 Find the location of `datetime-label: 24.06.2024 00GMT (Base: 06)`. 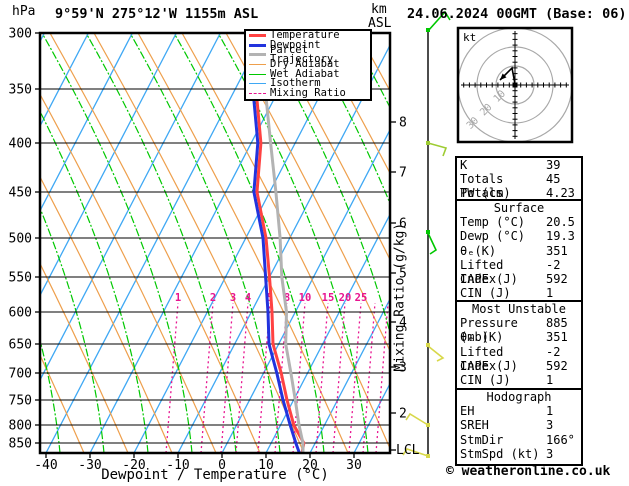

datetime-label: 24.06.2024 00GMT (Base: 06) is located at coordinates (517, 14).